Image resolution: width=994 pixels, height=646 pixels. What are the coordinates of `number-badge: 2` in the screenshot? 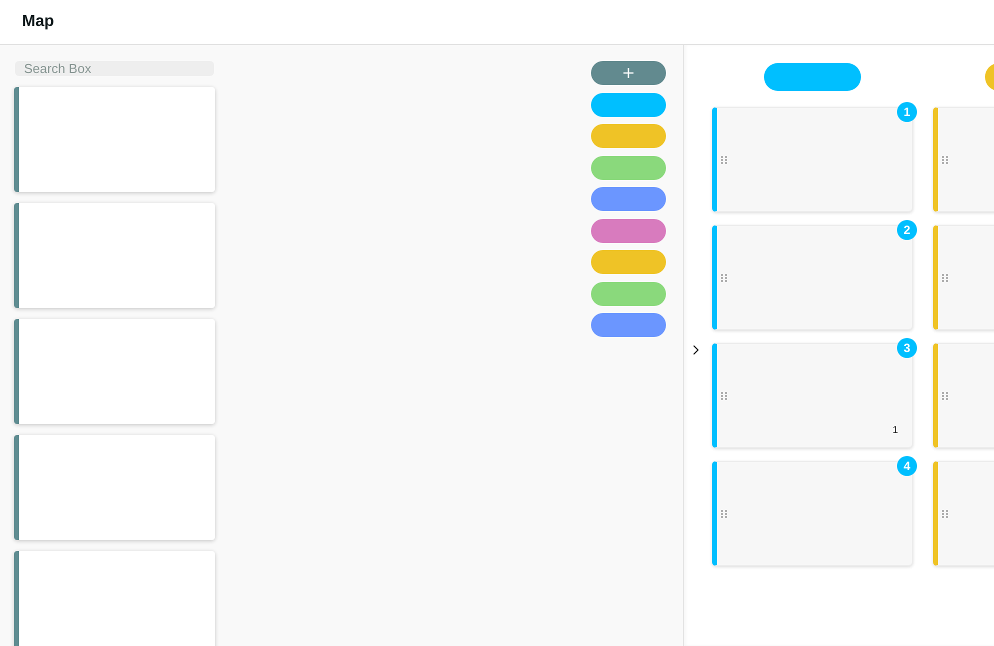 It's located at (907, 230).